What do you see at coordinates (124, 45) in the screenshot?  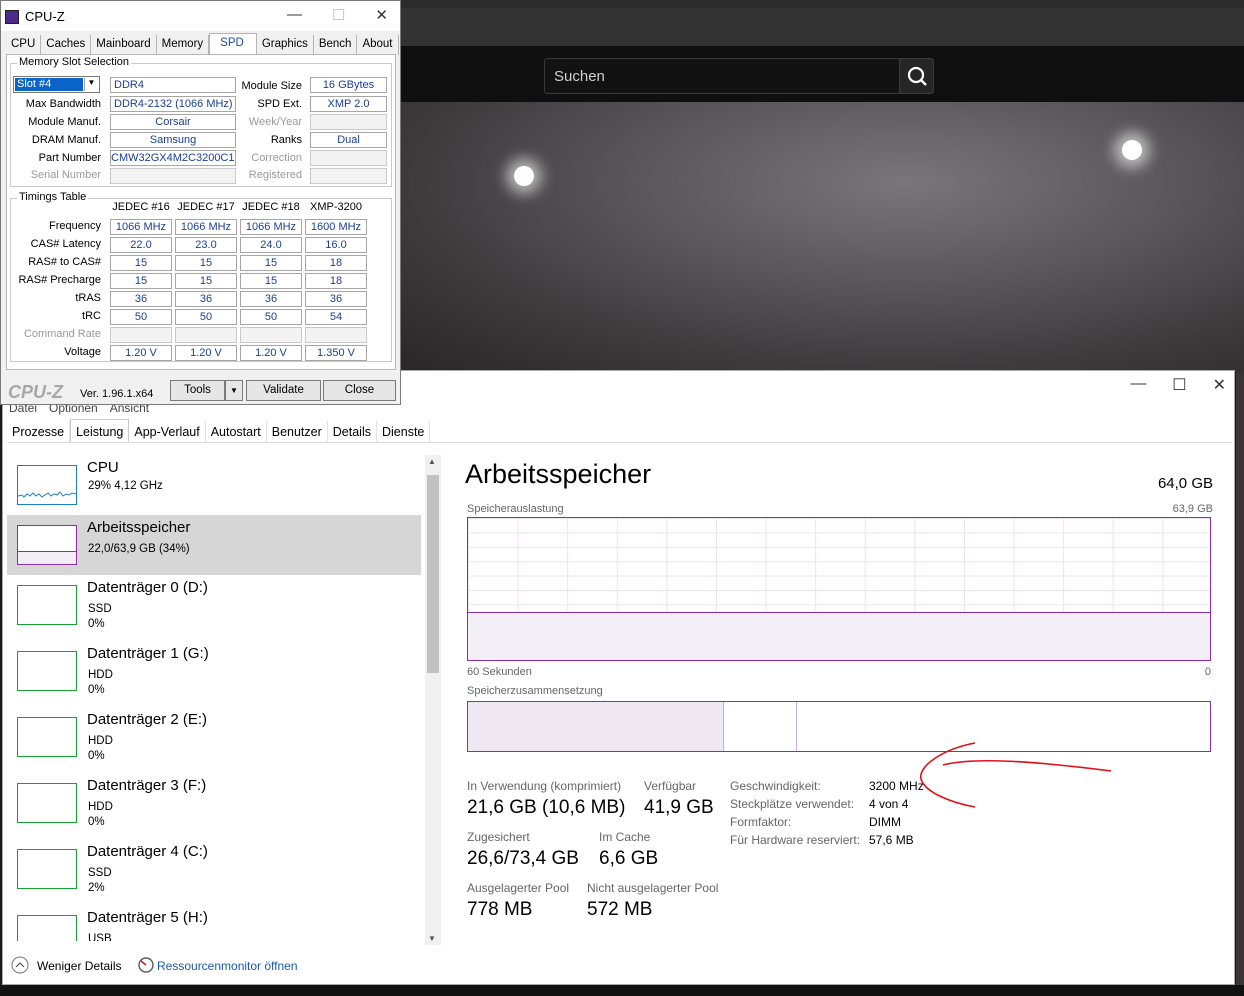 I see `tab-mainboard: Mainboard` at bounding box center [124, 45].